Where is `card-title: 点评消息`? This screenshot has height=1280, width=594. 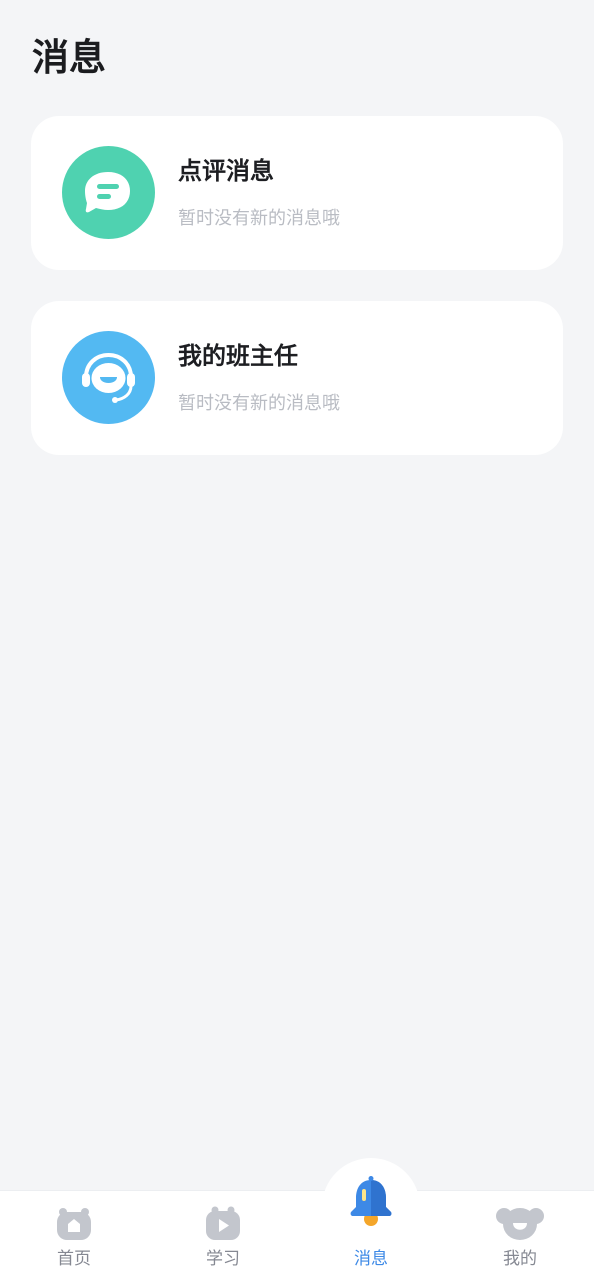 card-title: 点评消息 is located at coordinates (226, 171).